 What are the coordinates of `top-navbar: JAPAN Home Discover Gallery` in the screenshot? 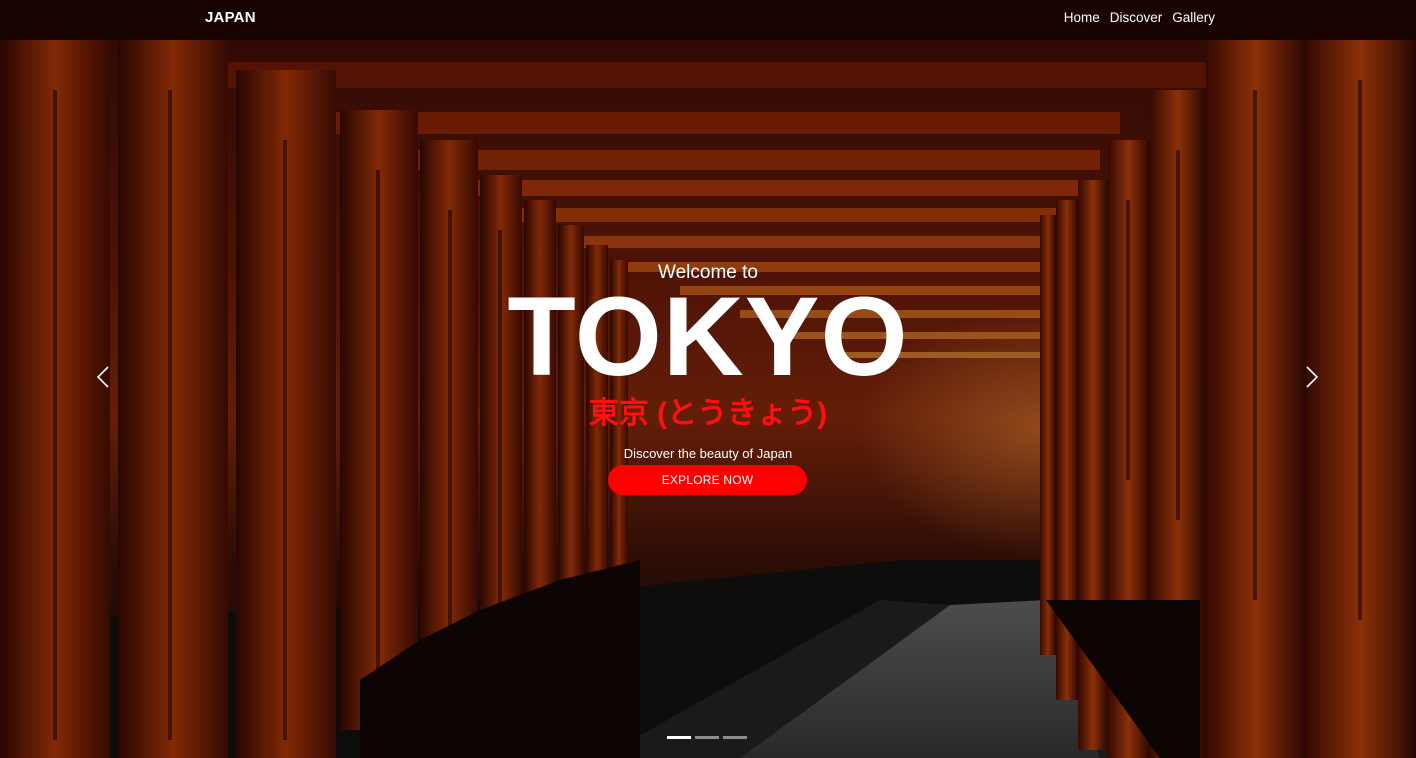 It's located at (708, 20).